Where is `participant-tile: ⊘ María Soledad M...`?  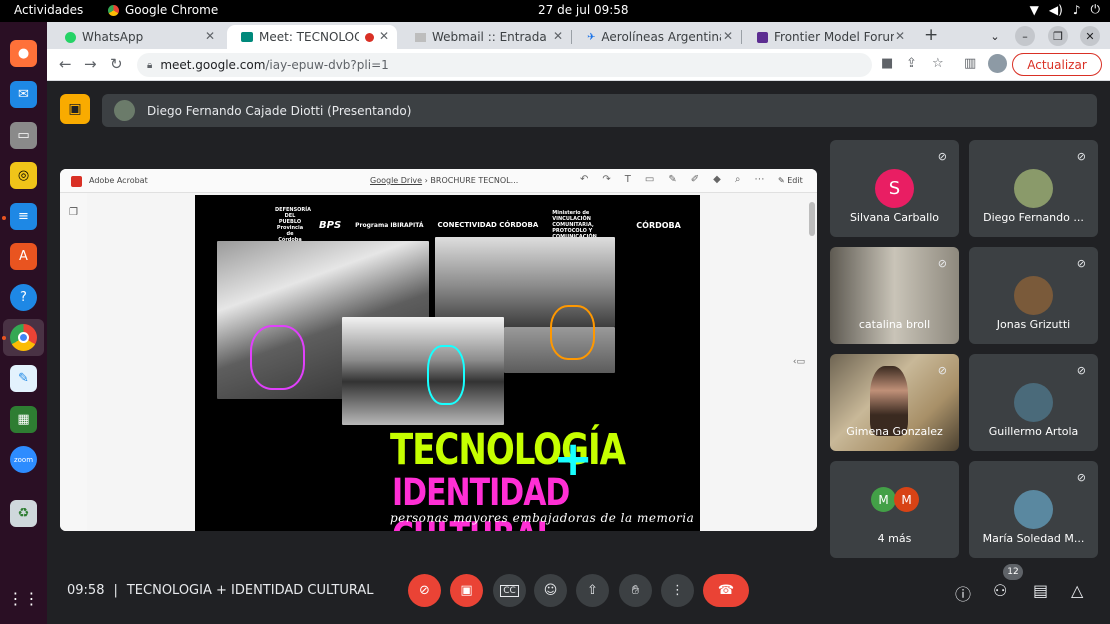
participant-tile: ⊘ María Soledad M... is located at coordinates (1033, 509).